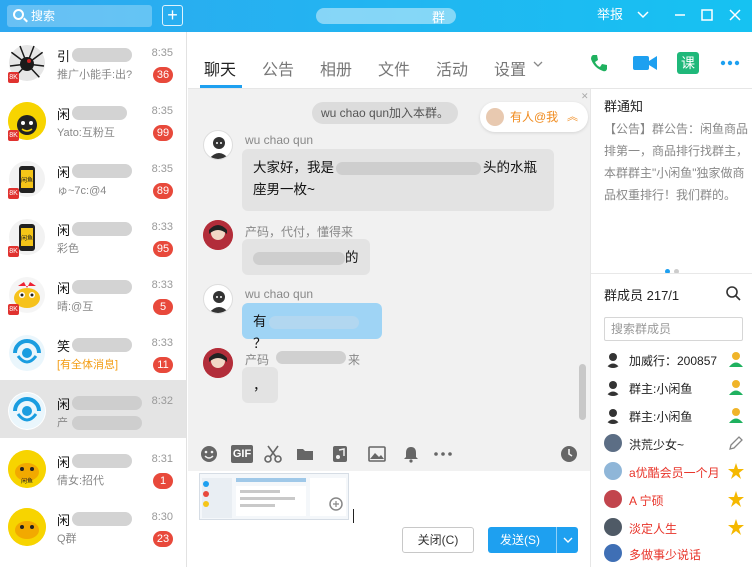  I want to click on tab-album: 相册, so click(336, 68).